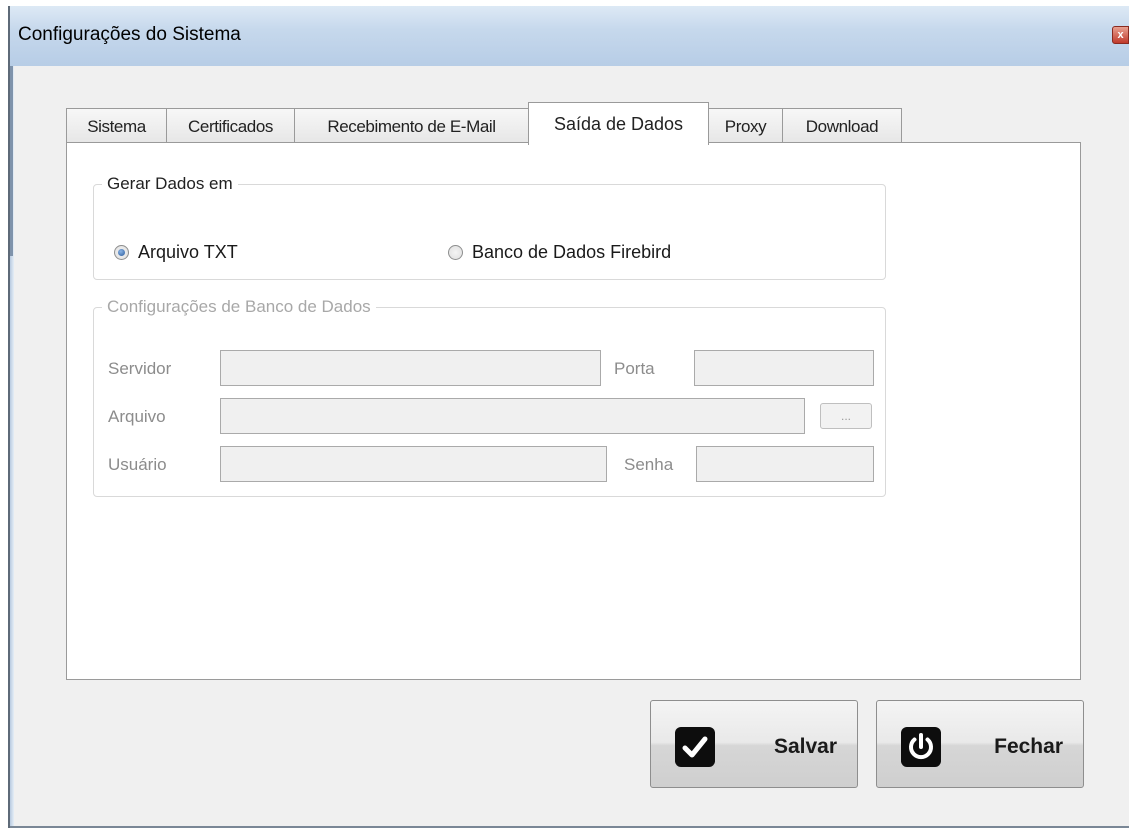 The height and width of the screenshot is (828, 1129). Describe the element at coordinates (1028, 746) in the screenshot. I see `close-button-label: Fechar` at that location.